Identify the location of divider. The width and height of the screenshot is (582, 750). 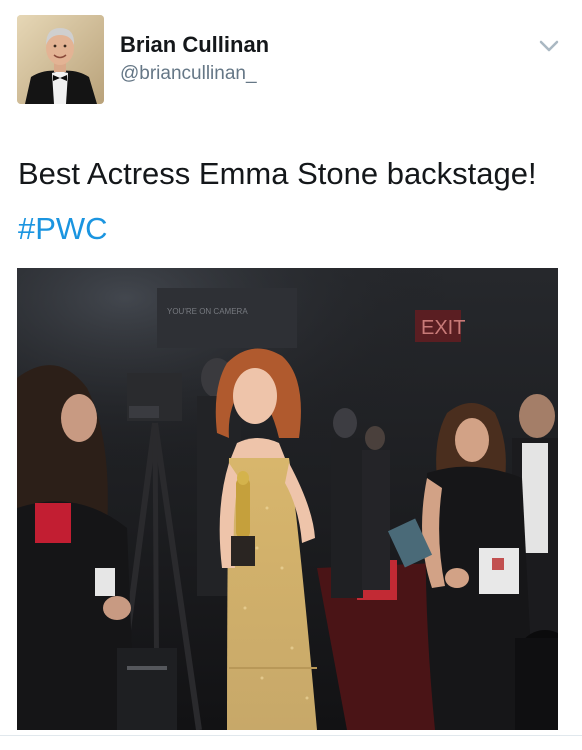
(291, 735).